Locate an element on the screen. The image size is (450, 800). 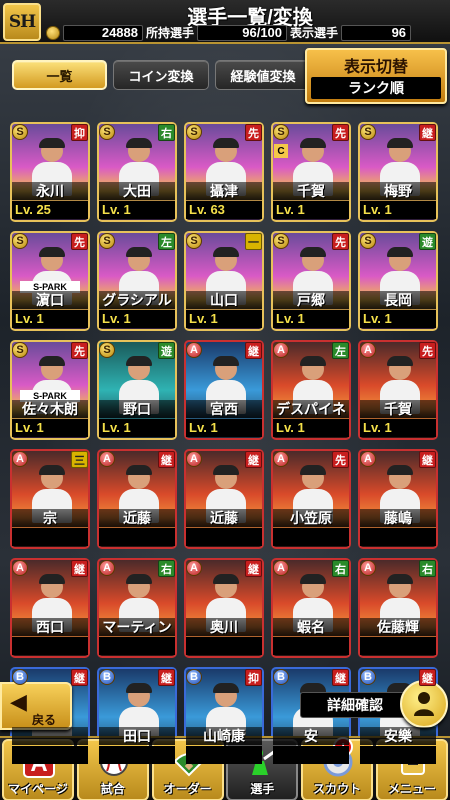
player-name: 山口 is located at coordinates (224, 300).